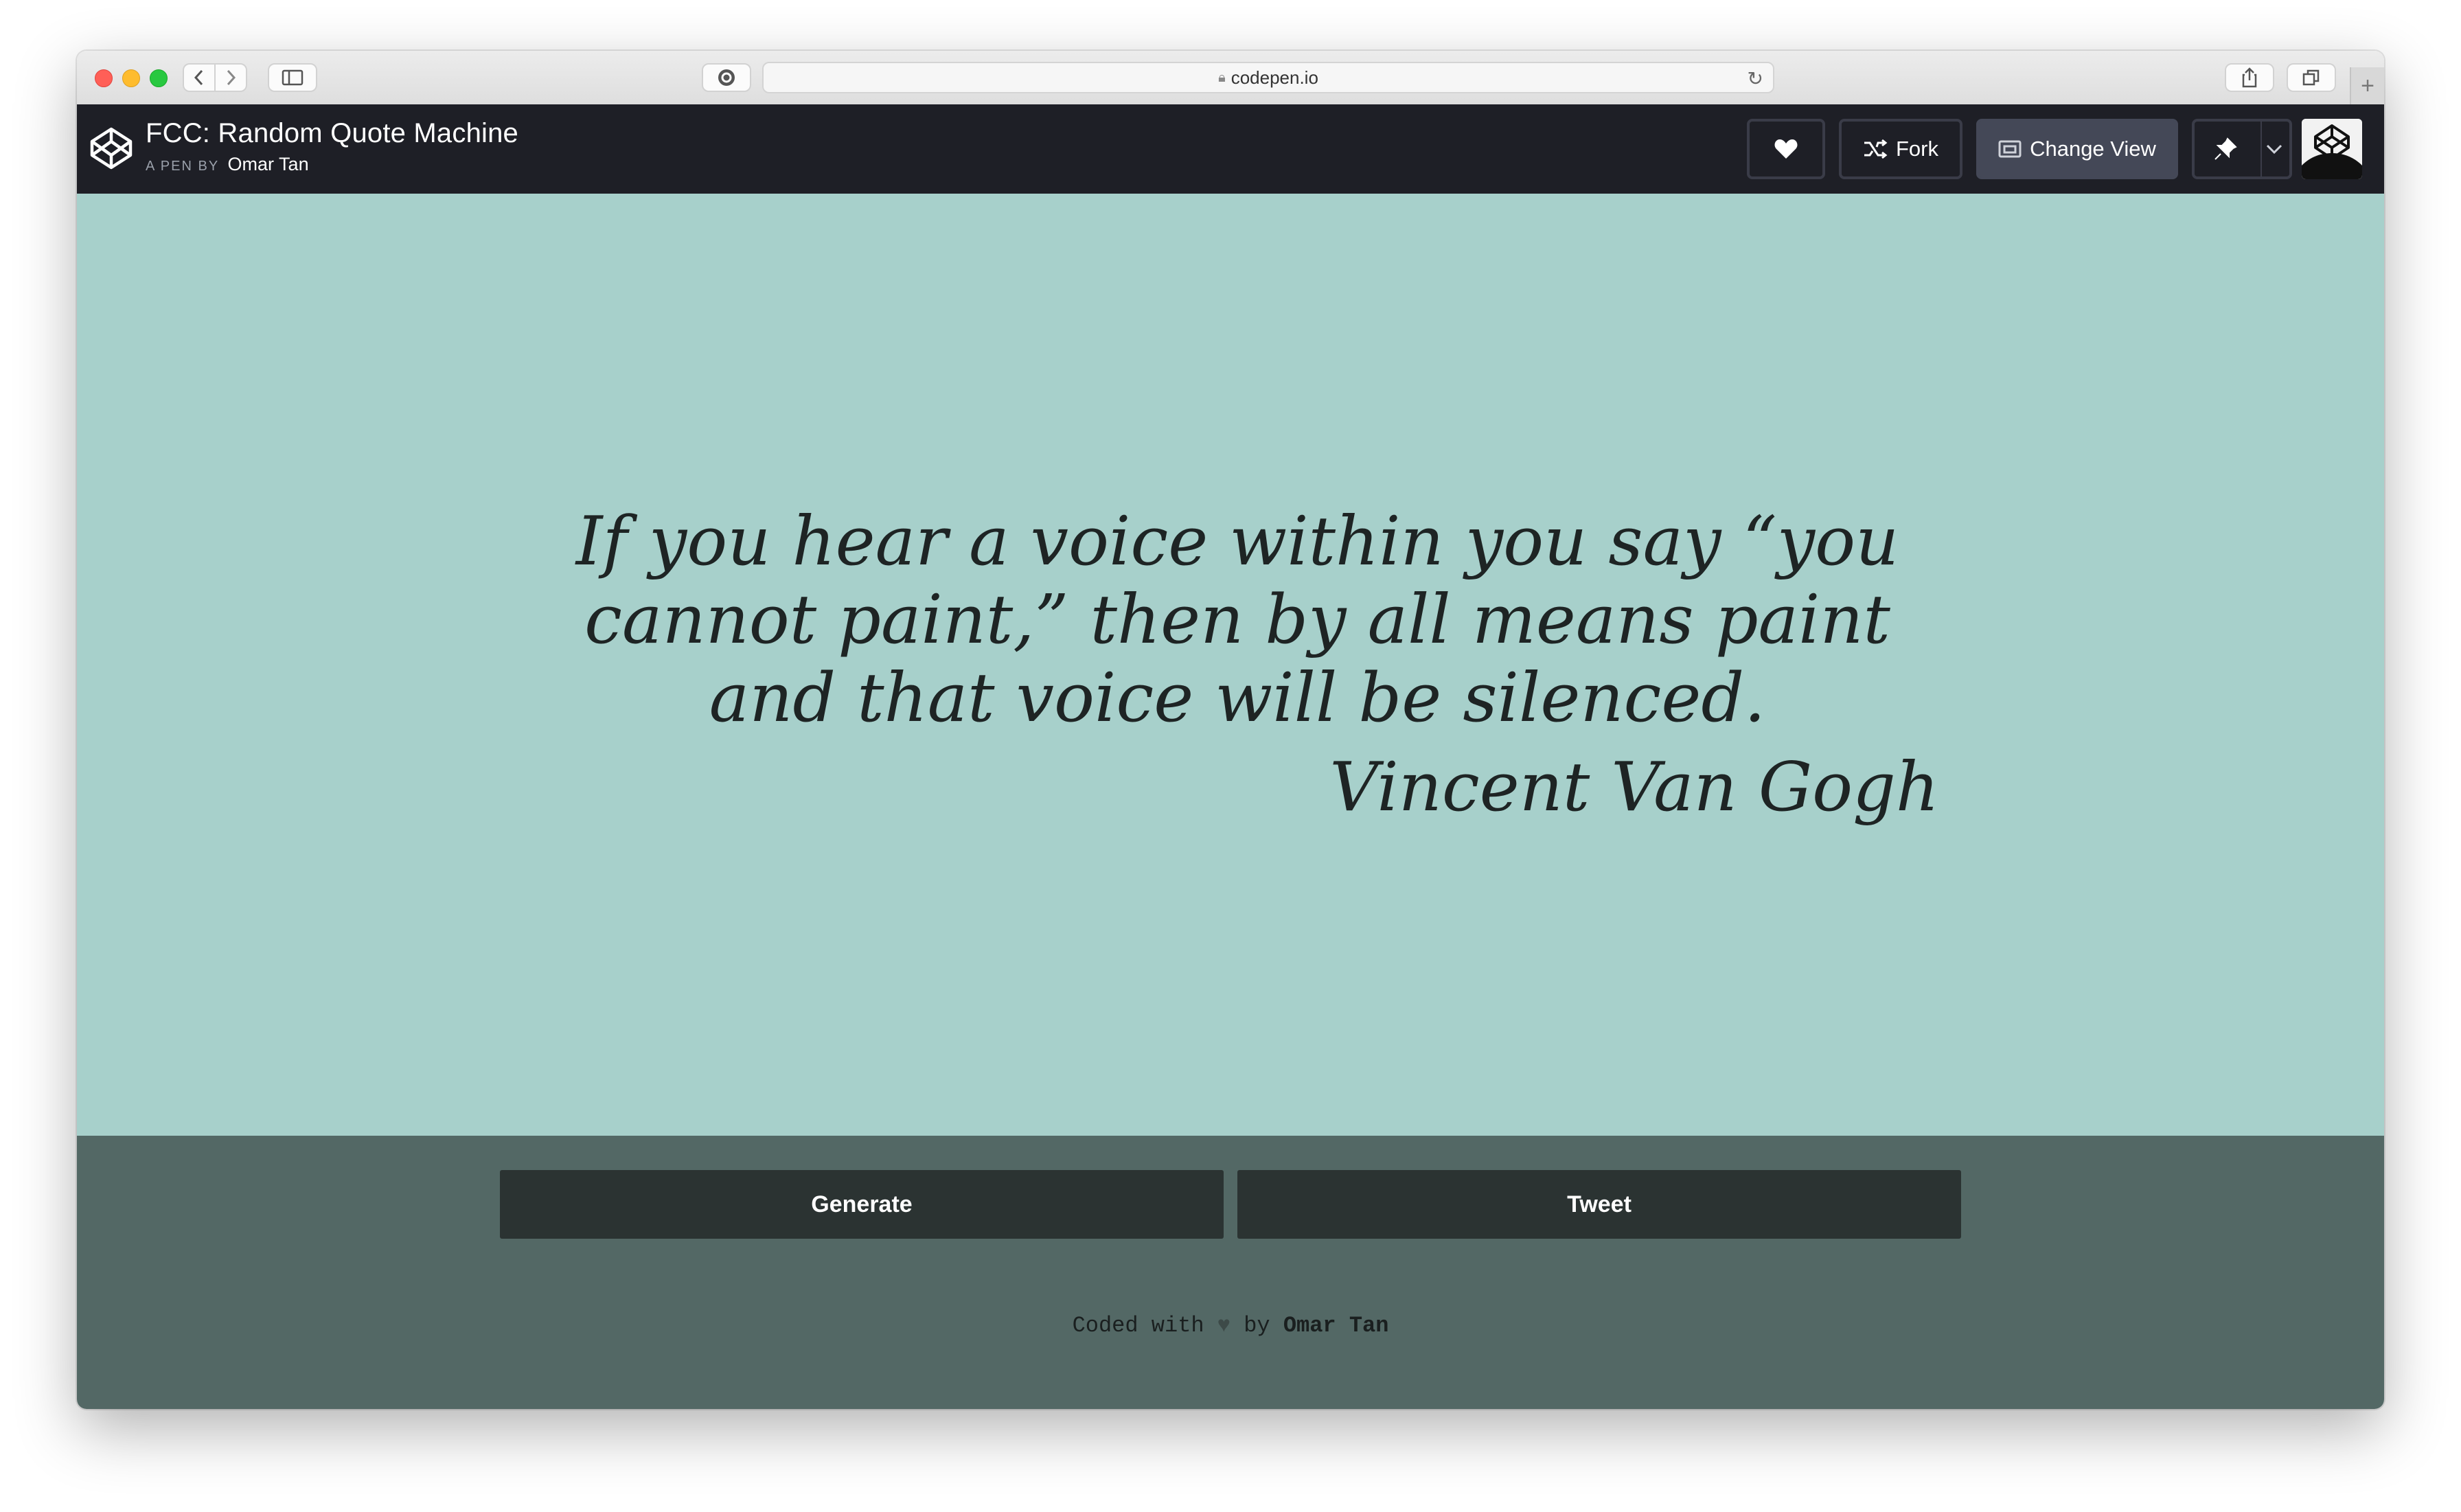 The width and height of the screenshot is (2461, 1512). I want to click on privacy-button, so click(726, 77).